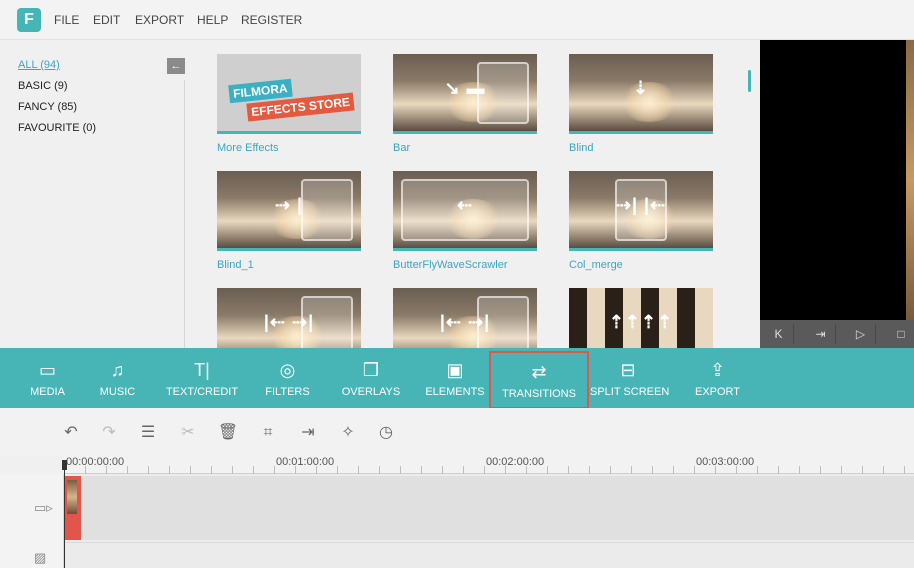 The width and height of the screenshot is (914, 568). I want to click on tool-filters: ◎ FILTERS, so click(287, 378).